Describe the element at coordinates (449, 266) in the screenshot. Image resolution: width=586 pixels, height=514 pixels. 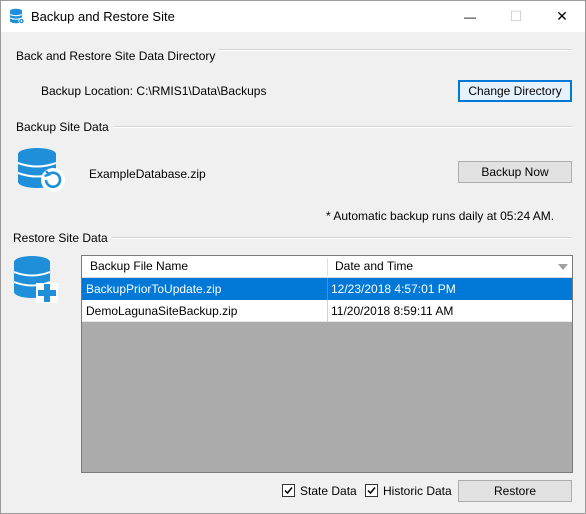
I see `column-header-date-time: Date and Time` at that location.